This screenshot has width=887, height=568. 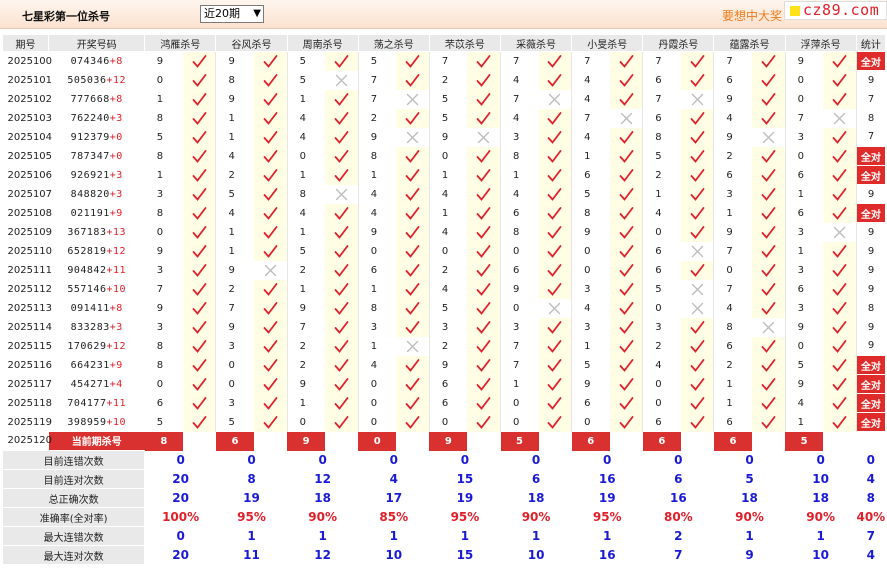 I want to click on current-kill-number: 5, so click(x=804, y=441).